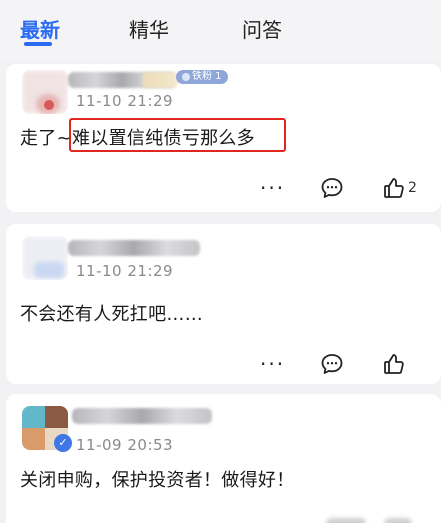 This screenshot has width=441, height=523. Describe the element at coordinates (125, 445) in the screenshot. I see `post-time: 11-09 20:53` at that location.